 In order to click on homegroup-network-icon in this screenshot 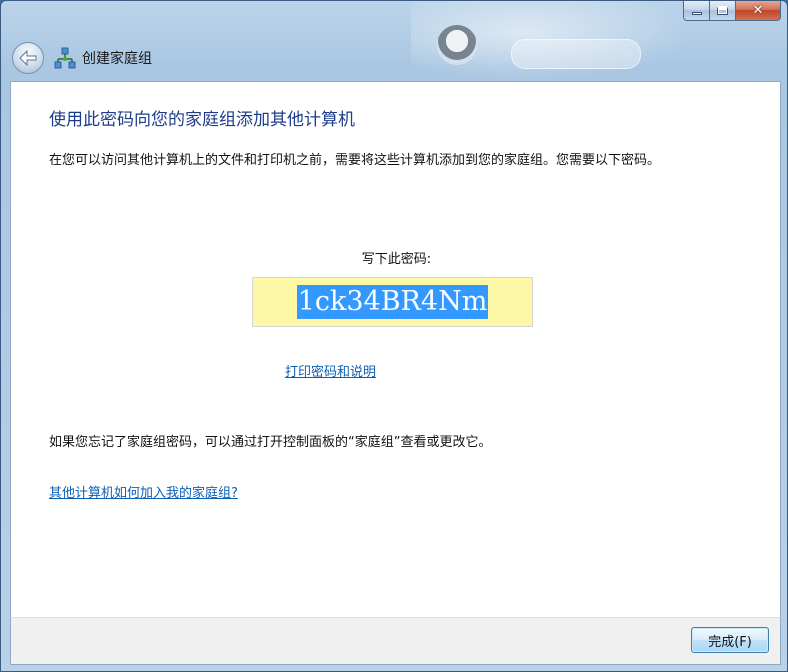, I will do `click(65, 58)`.